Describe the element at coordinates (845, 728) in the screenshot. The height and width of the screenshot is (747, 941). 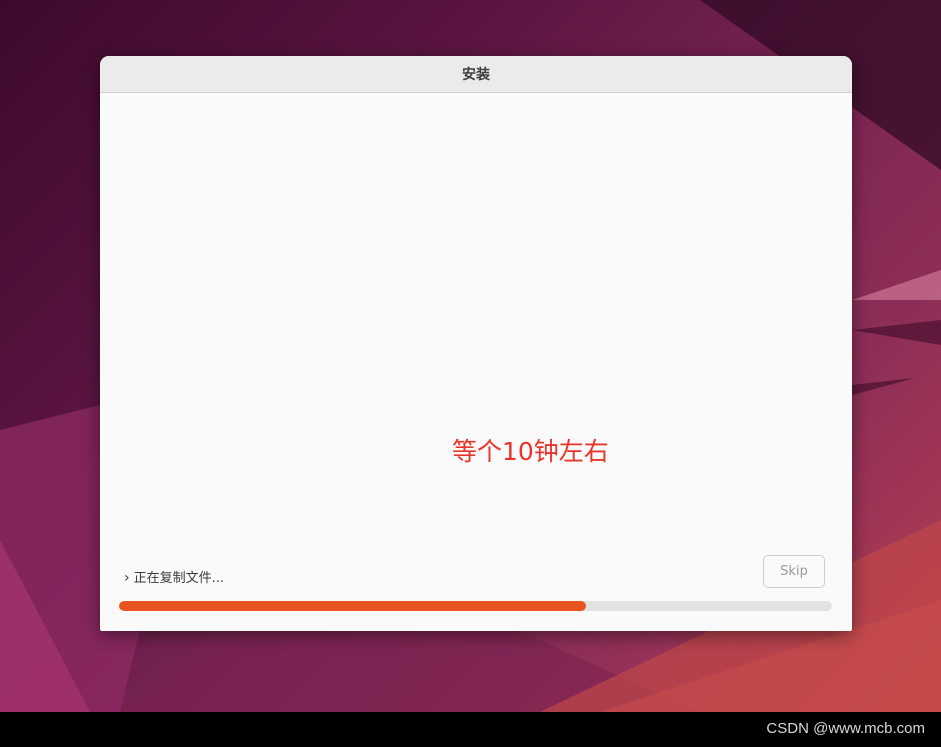
I see `watermark-text: CSDN @www.mcb.com` at that location.